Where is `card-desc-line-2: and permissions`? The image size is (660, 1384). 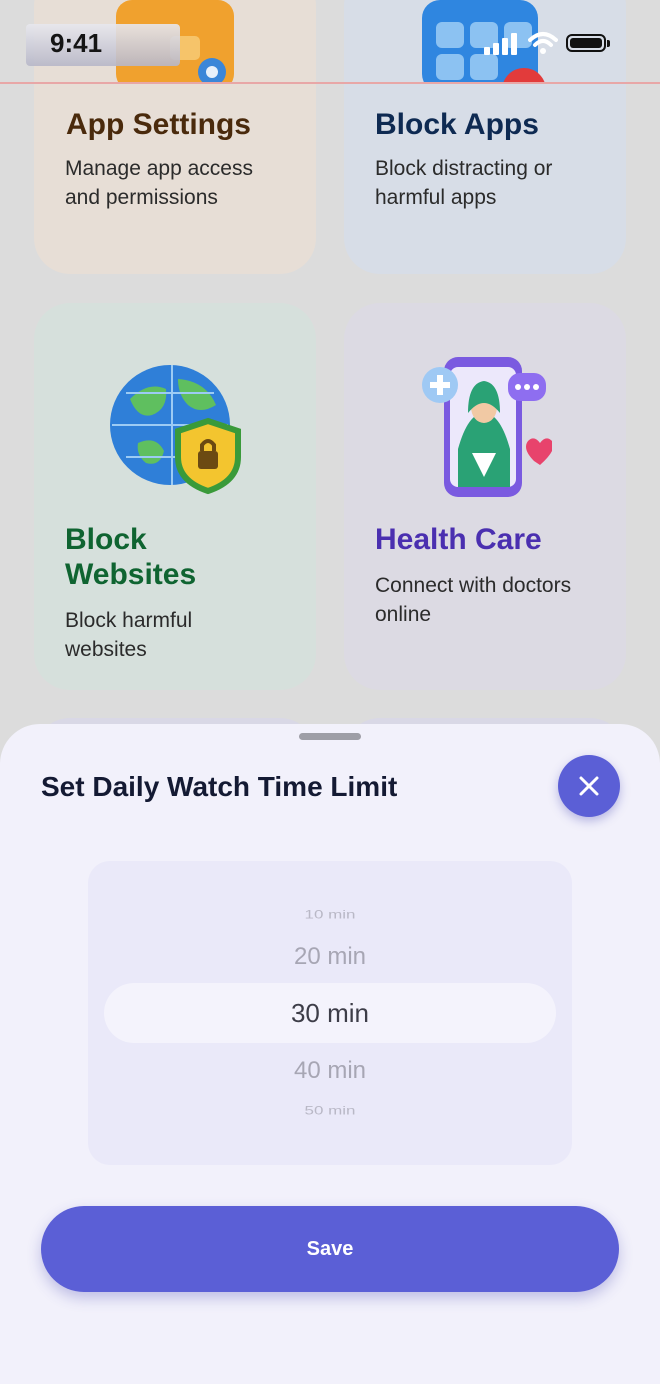
card-desc-line-2: and permissions is located at coordinates (141, 197).